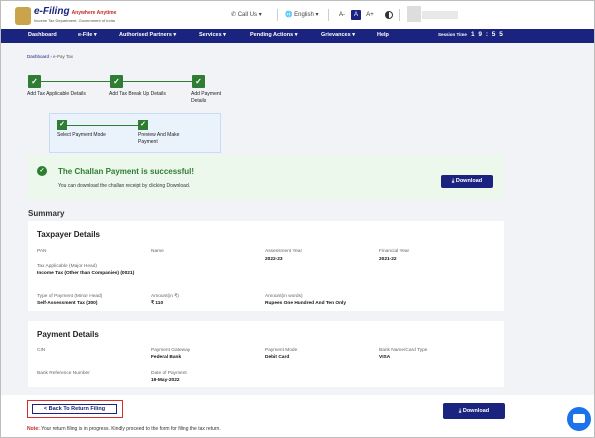 This screenshot has width=595, height=438. I want to click on fy-value: 2021-22, so click(388, 259).